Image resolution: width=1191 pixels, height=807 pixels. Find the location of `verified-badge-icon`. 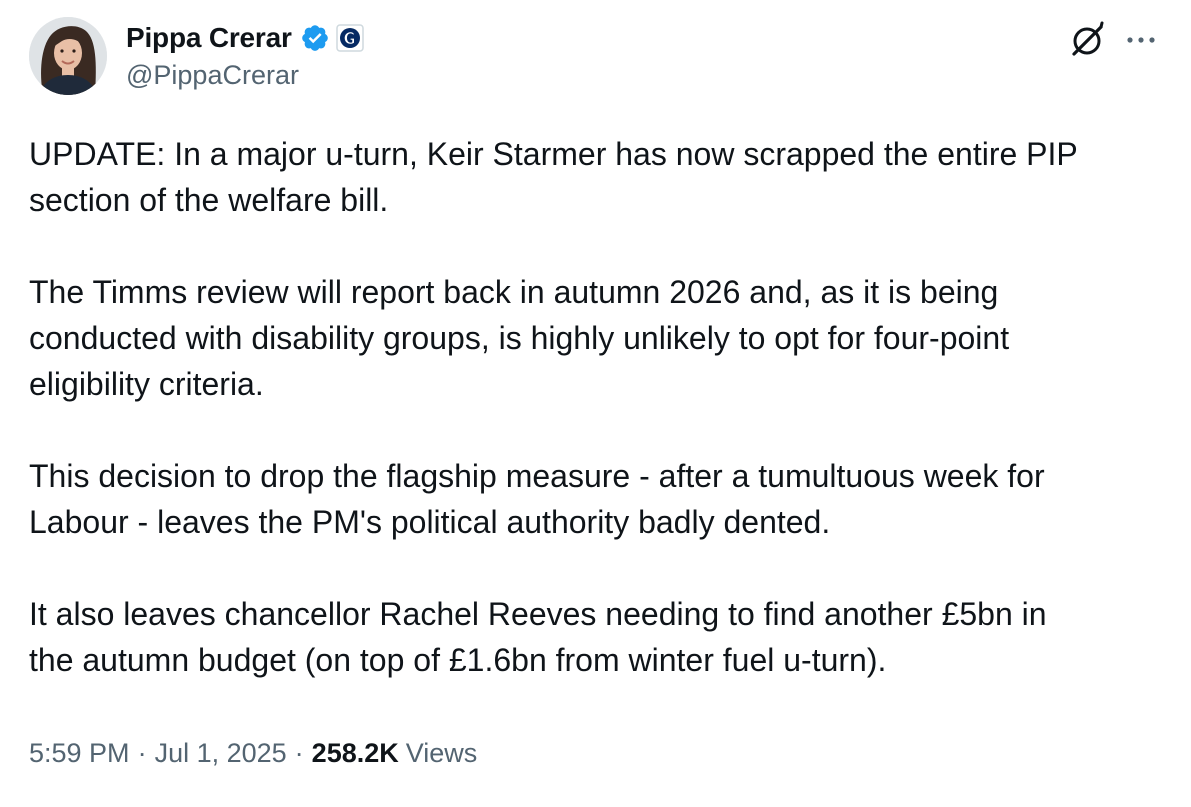

verified-badge-icon is located at coordinates (315, 38).